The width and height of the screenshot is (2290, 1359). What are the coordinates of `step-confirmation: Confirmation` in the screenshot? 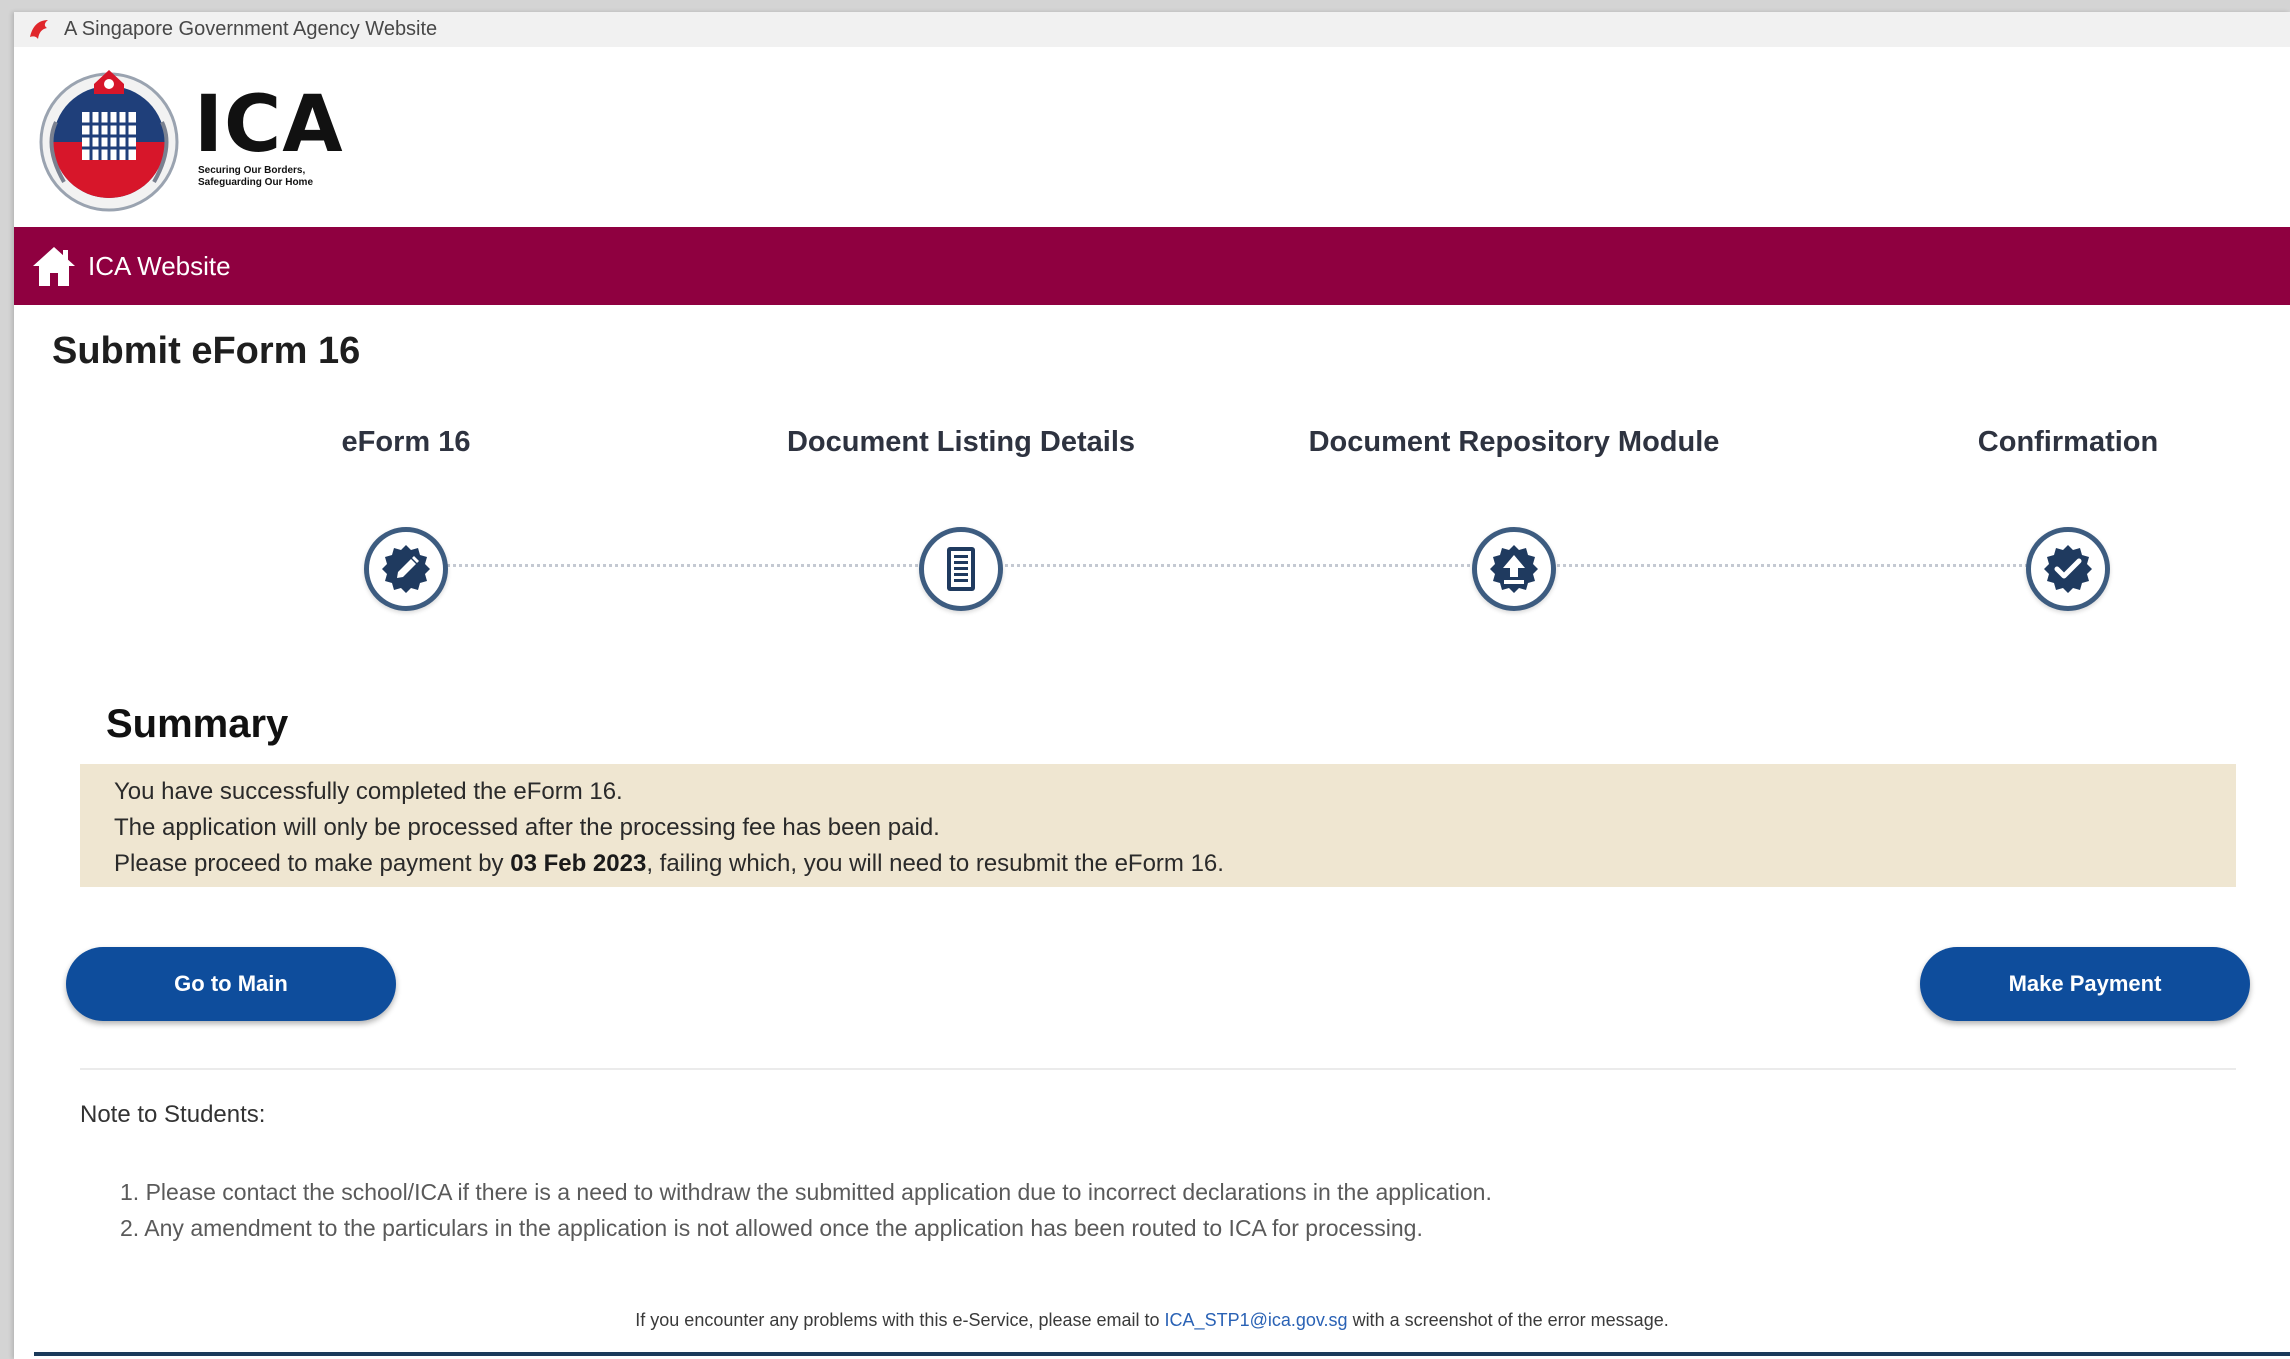 It's located at (2039, 514).